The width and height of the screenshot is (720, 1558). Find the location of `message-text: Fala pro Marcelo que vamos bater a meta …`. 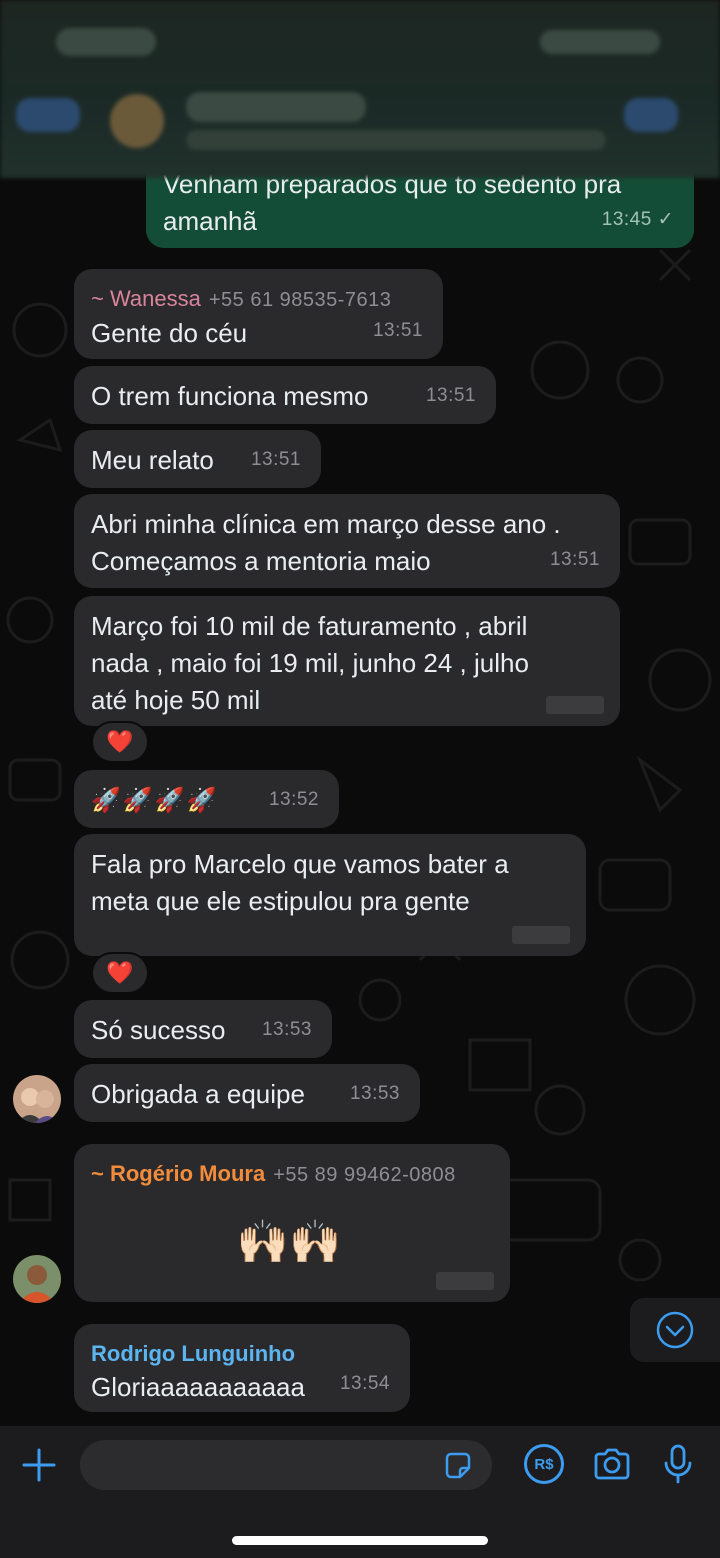

message-text: Fala pro Marcelo que vamos bater a meta … is located at coordinates (300, 882).